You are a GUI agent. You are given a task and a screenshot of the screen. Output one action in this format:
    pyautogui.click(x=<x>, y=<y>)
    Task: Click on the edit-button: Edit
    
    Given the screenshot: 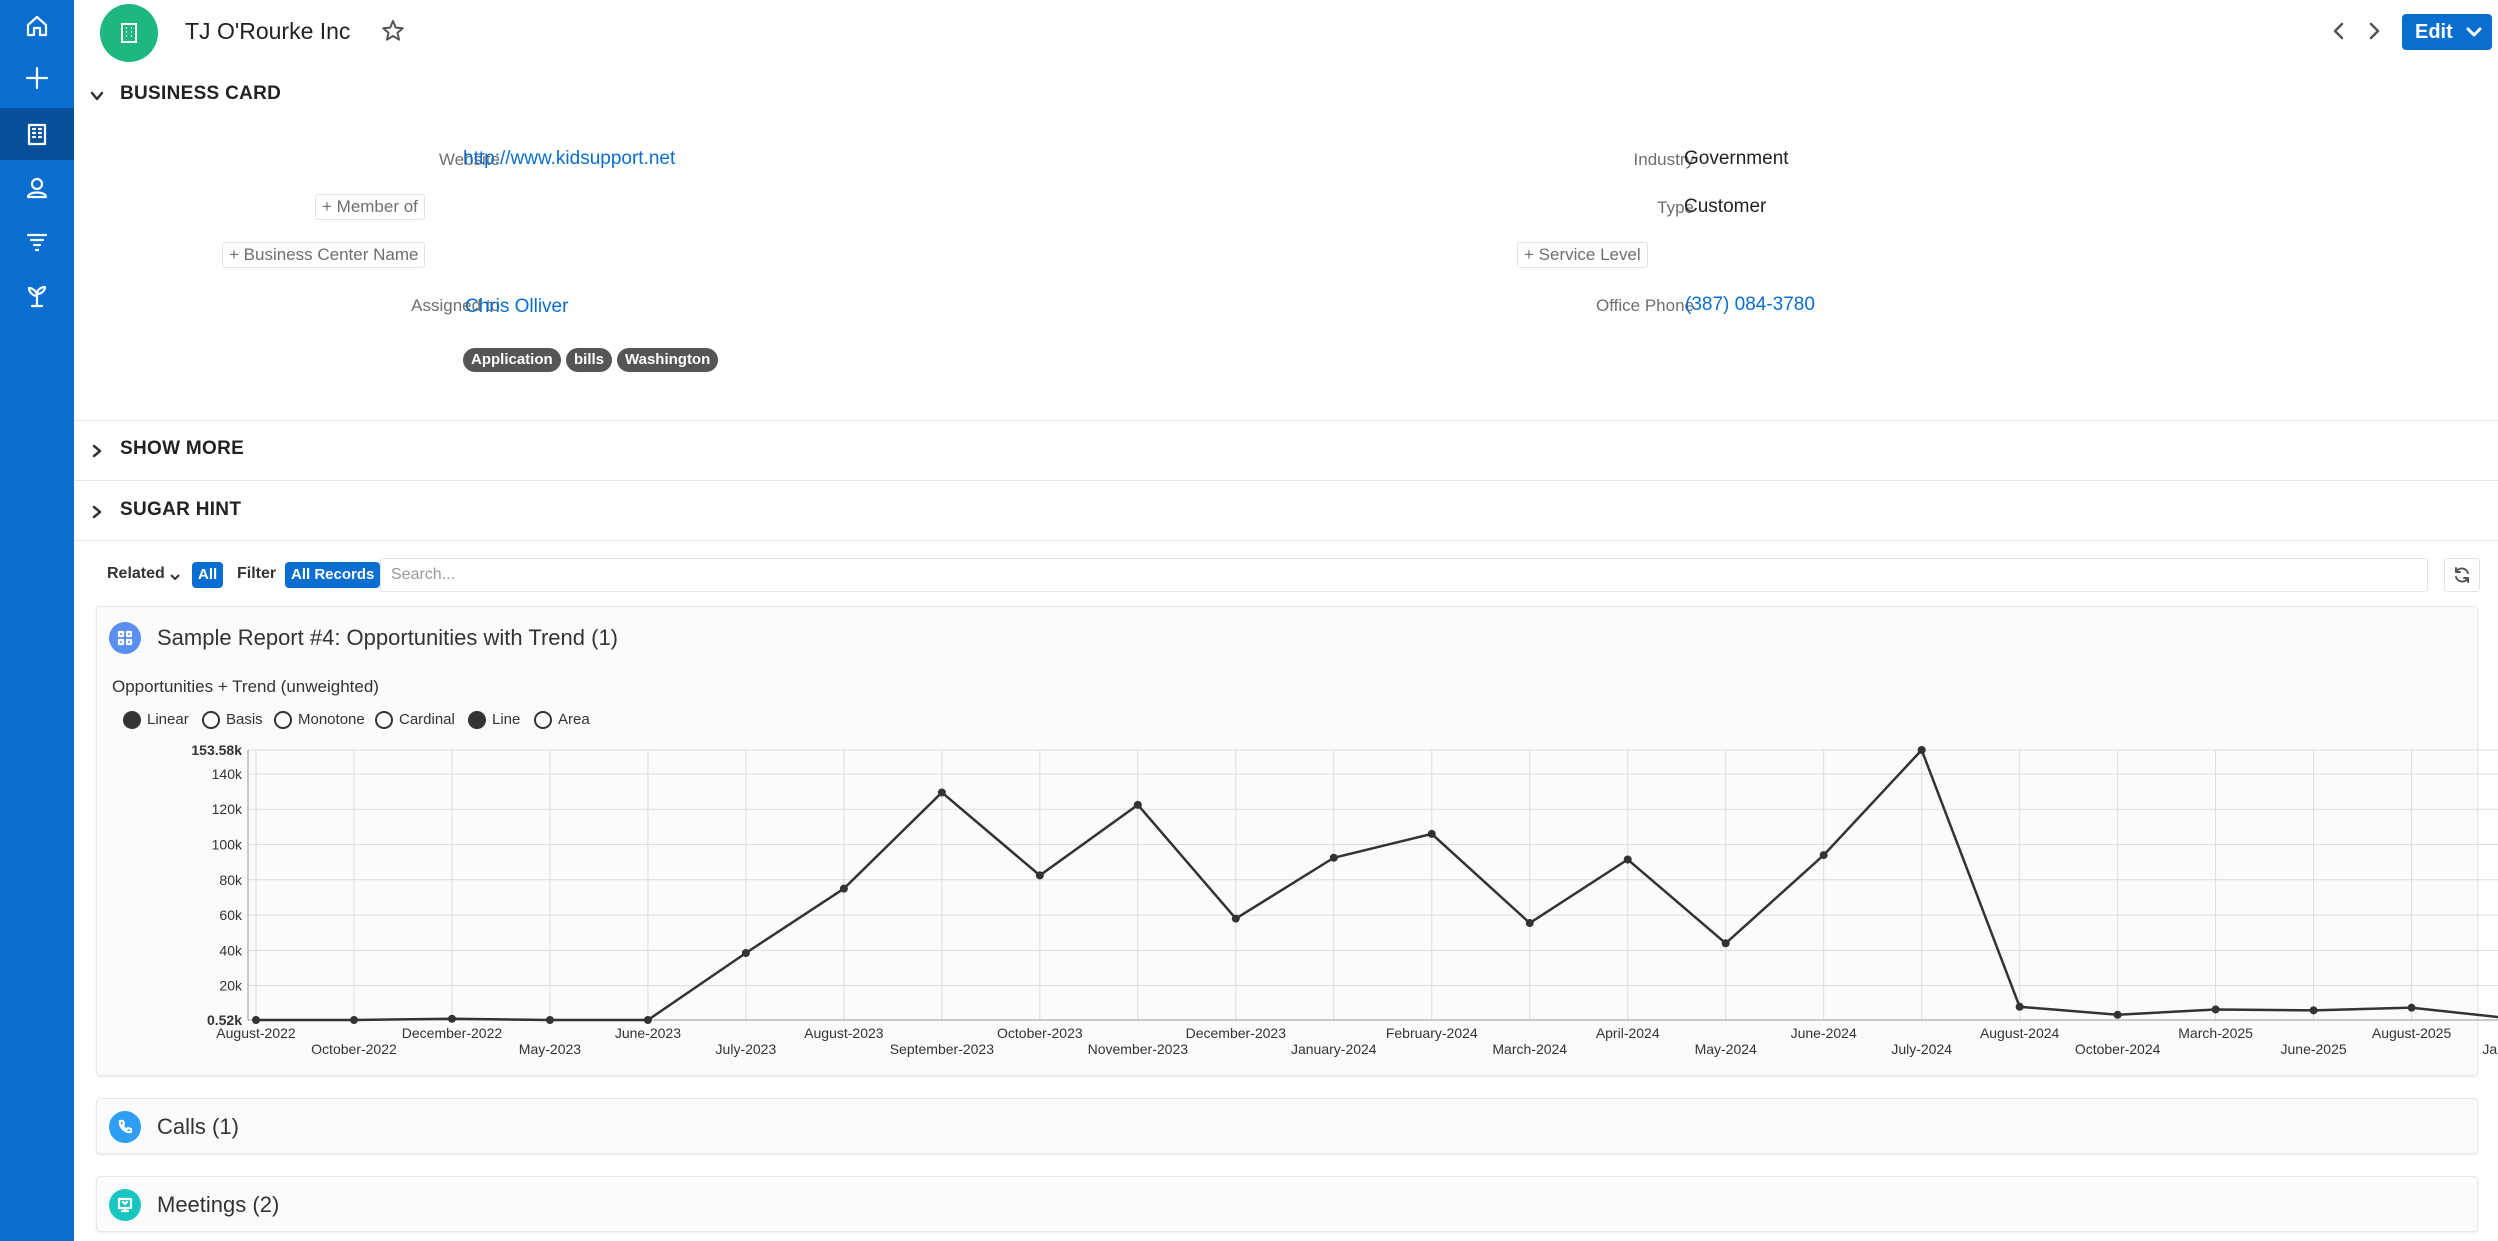 What is the action you would take?
    pyautogui.click(x=2447, y=32)
    